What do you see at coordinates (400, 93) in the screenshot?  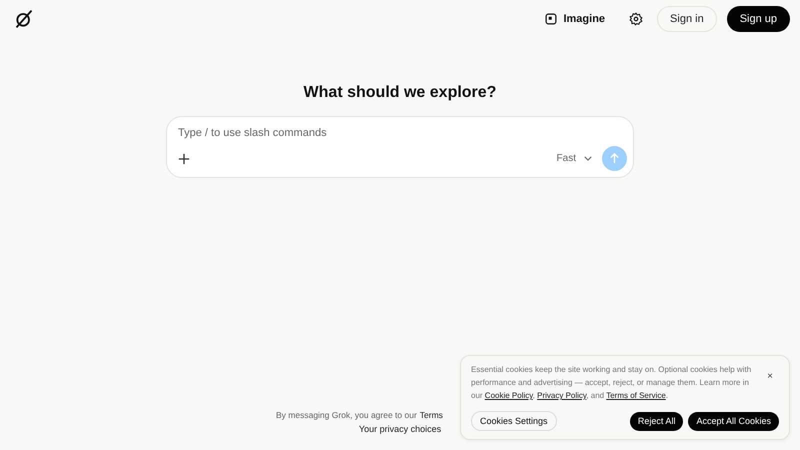 I see `page-heading: What should we explore?` at bounding box center [400, 93].